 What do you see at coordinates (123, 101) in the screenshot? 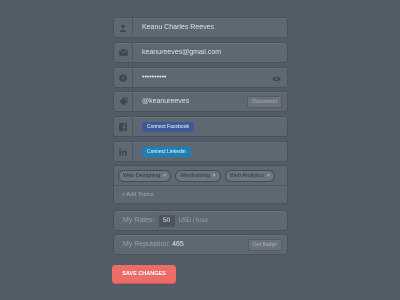
I see `tag-icon` at bounding box center [123, 101].